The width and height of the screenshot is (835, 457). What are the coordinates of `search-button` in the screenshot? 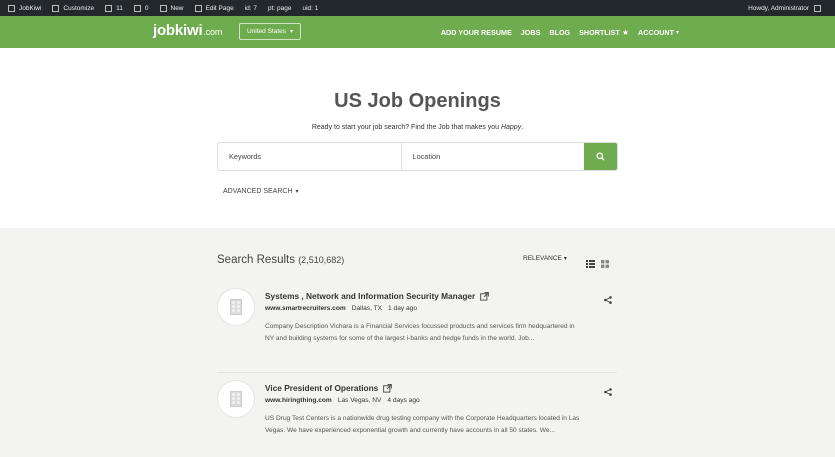 It's located at (600, 156).